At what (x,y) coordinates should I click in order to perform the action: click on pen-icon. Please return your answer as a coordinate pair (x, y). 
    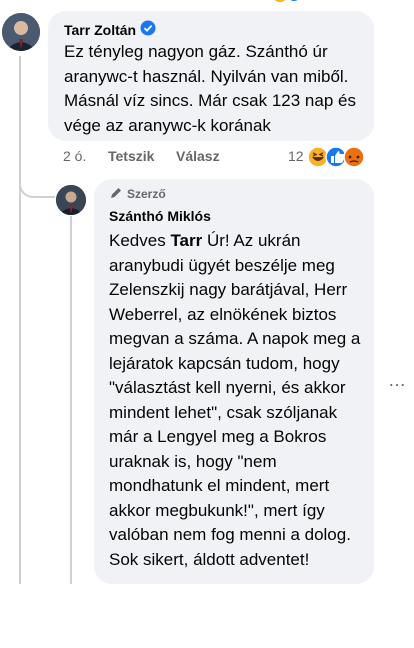
    Looking at the image, I should click on (116, 193).